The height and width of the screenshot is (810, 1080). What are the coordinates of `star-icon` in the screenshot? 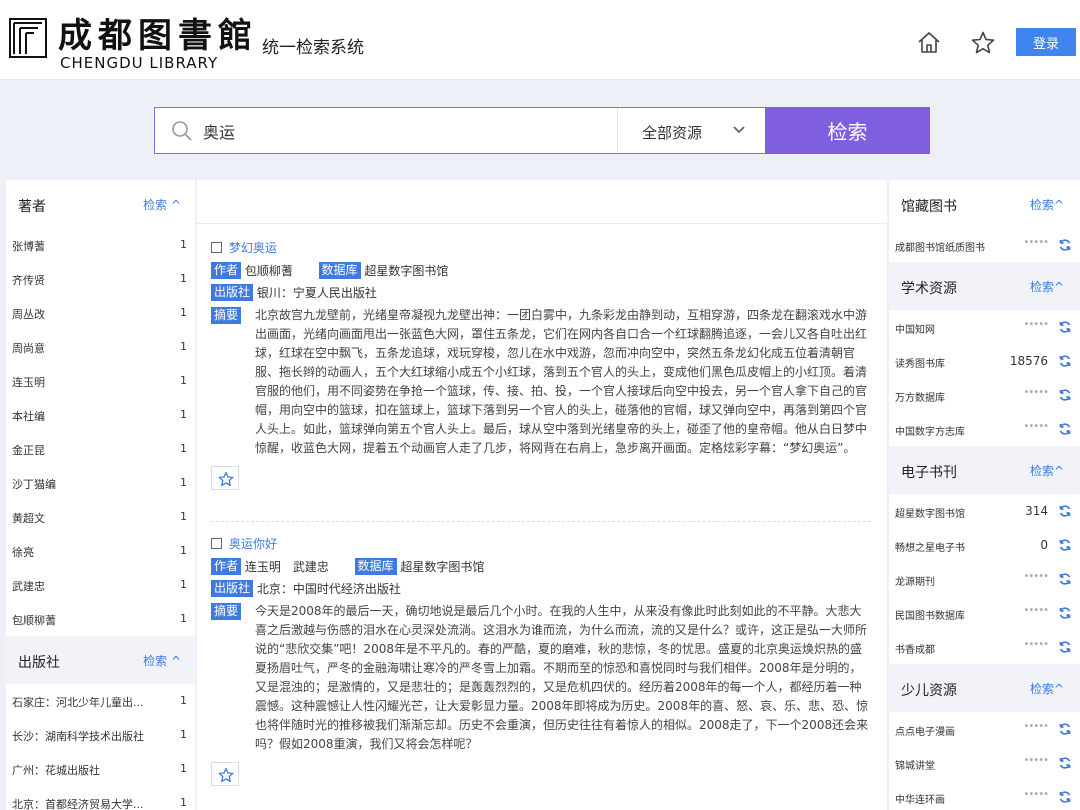 It's located at (983, 43).